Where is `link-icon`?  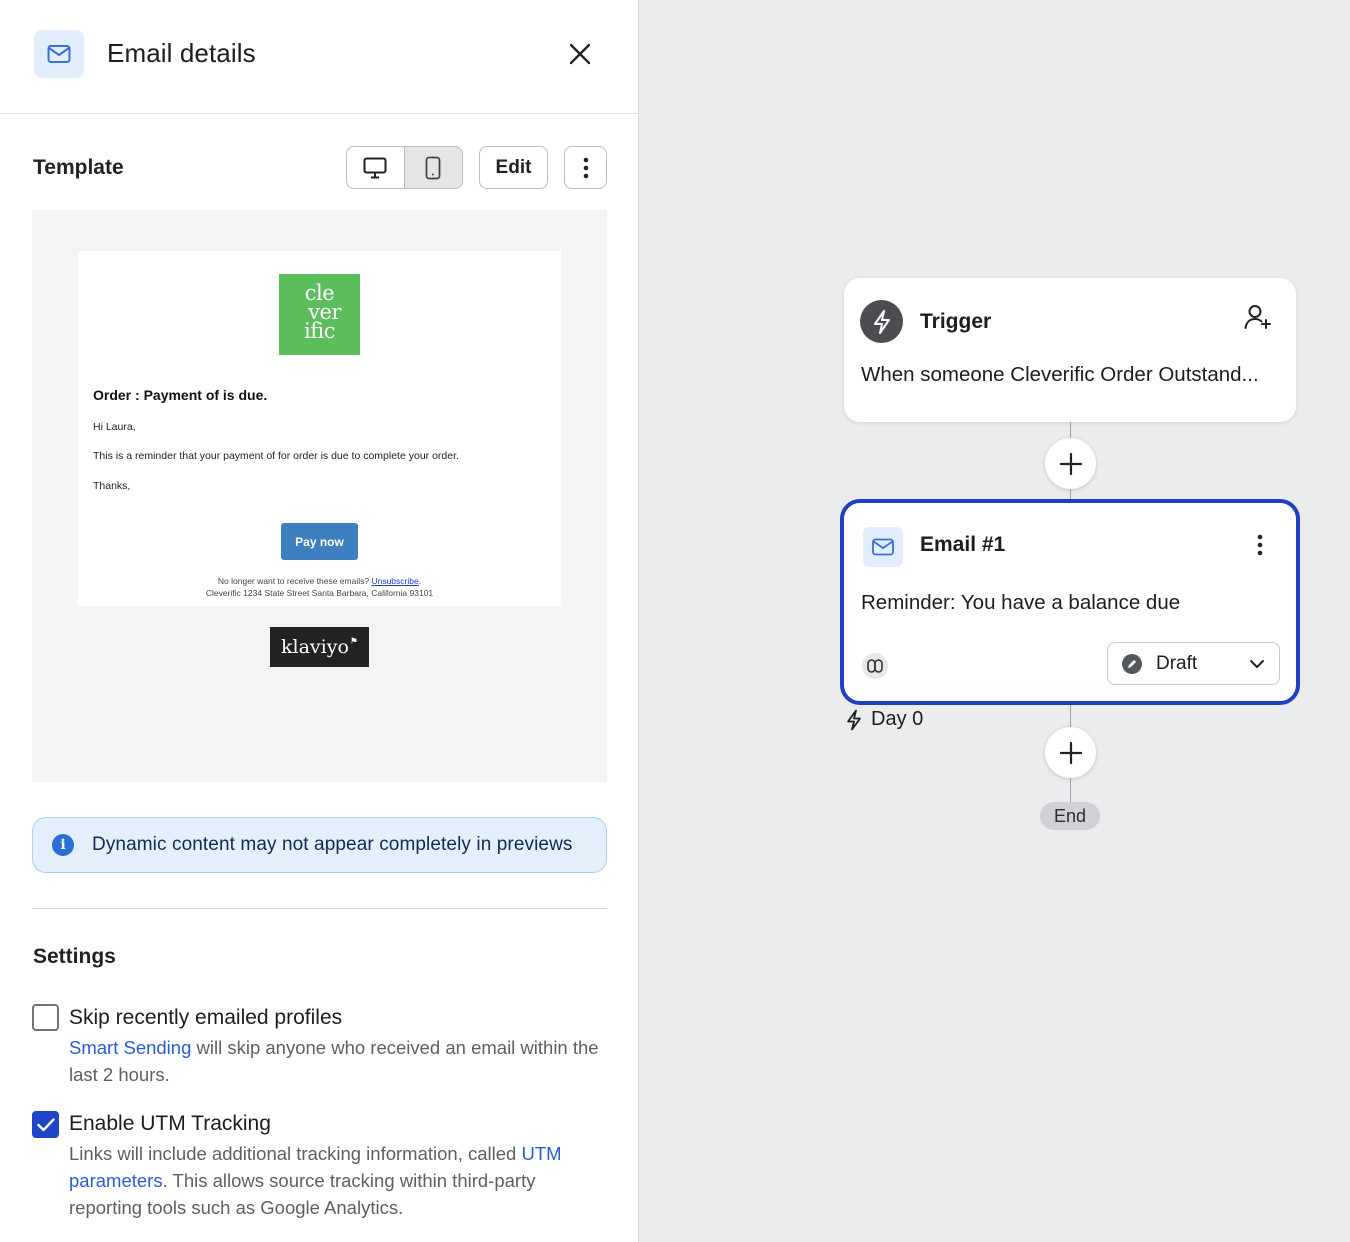
link-icon is located at coordinates (875, 666).